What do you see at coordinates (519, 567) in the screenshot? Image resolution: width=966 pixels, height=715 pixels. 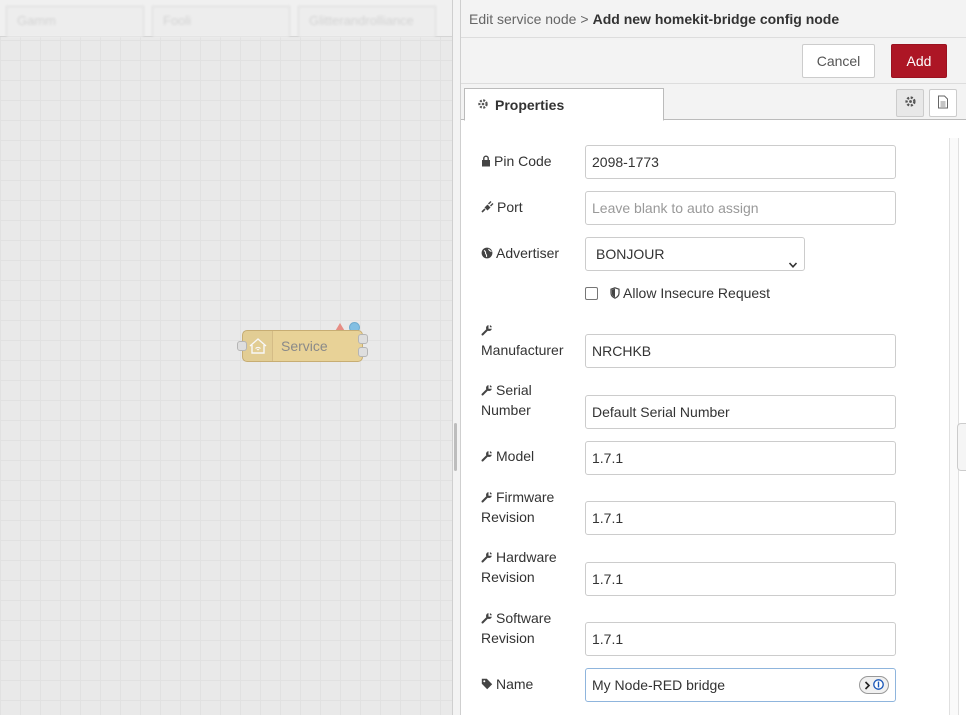 I see `hardware-revision-label: Hardware Revision` at bounding box center [519, 567].